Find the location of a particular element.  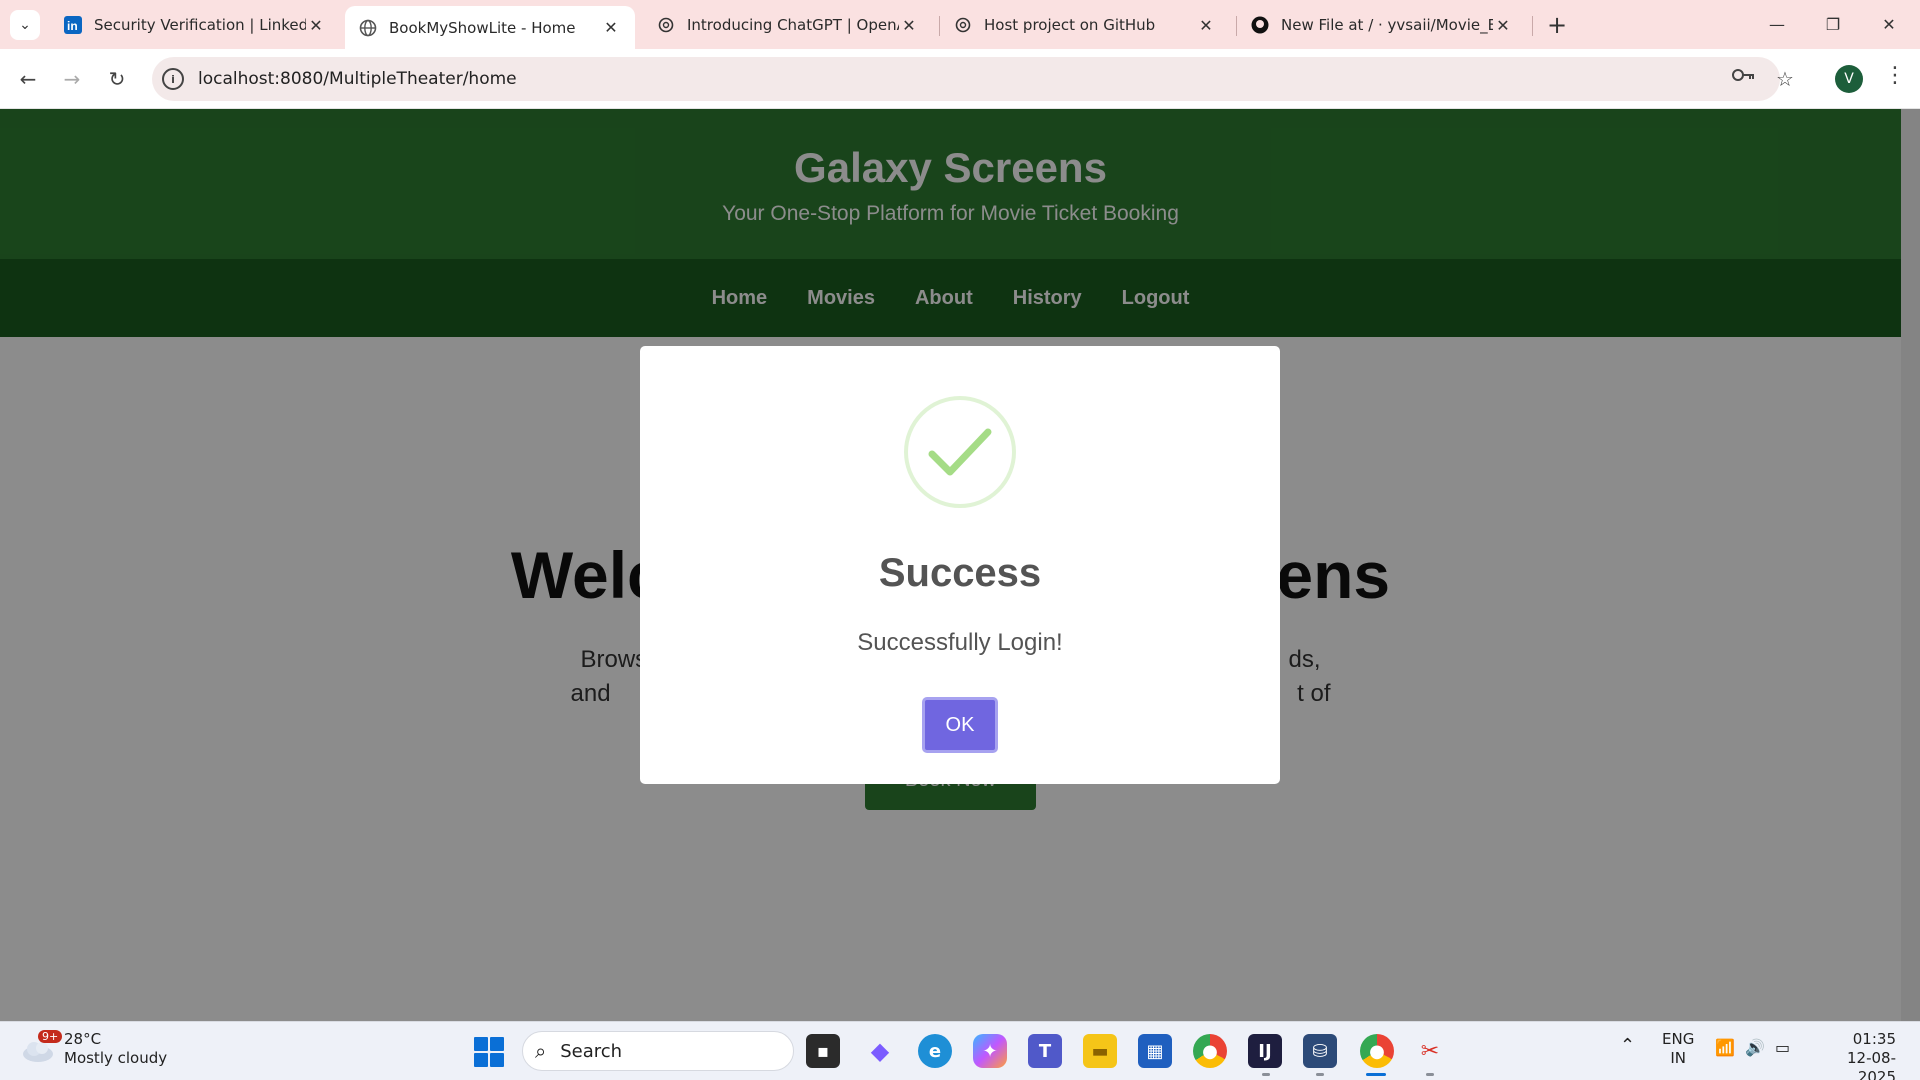

wifi-icon: 📶 is located at coordinates (1725, 1047).